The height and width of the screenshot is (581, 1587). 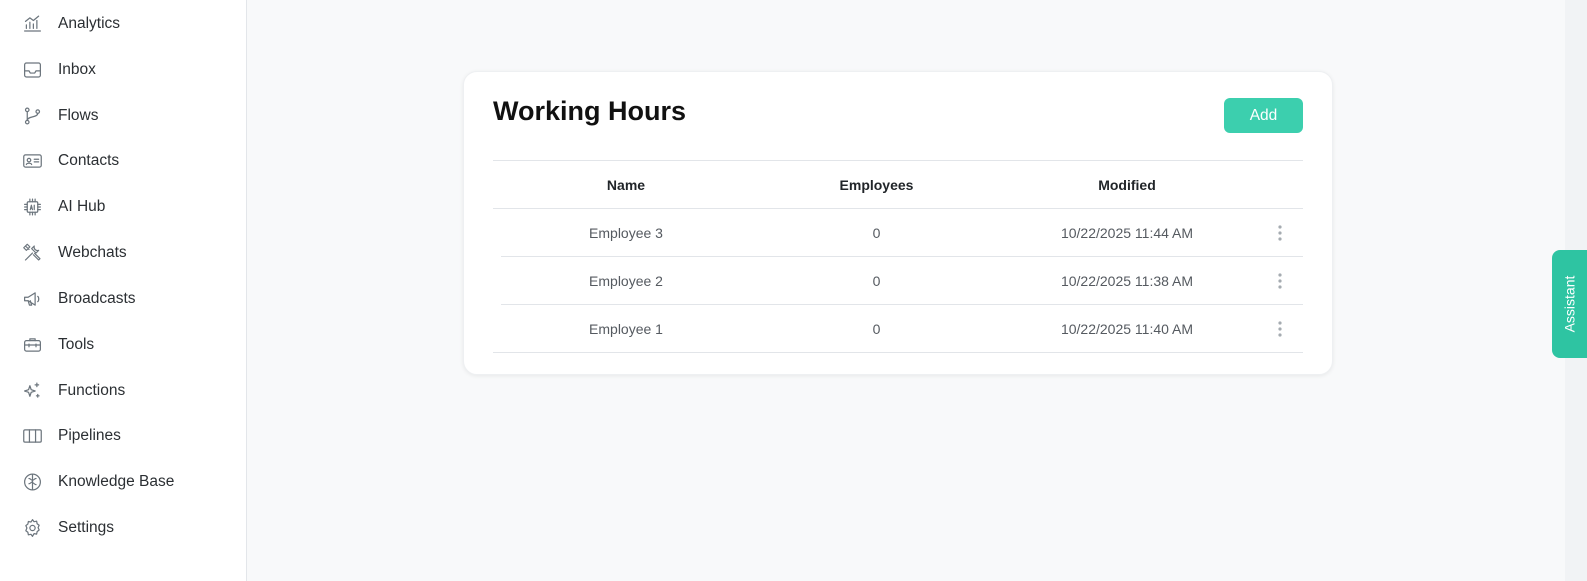 I want to click on column-header-employees: Employees, so click(x=876, y=184).